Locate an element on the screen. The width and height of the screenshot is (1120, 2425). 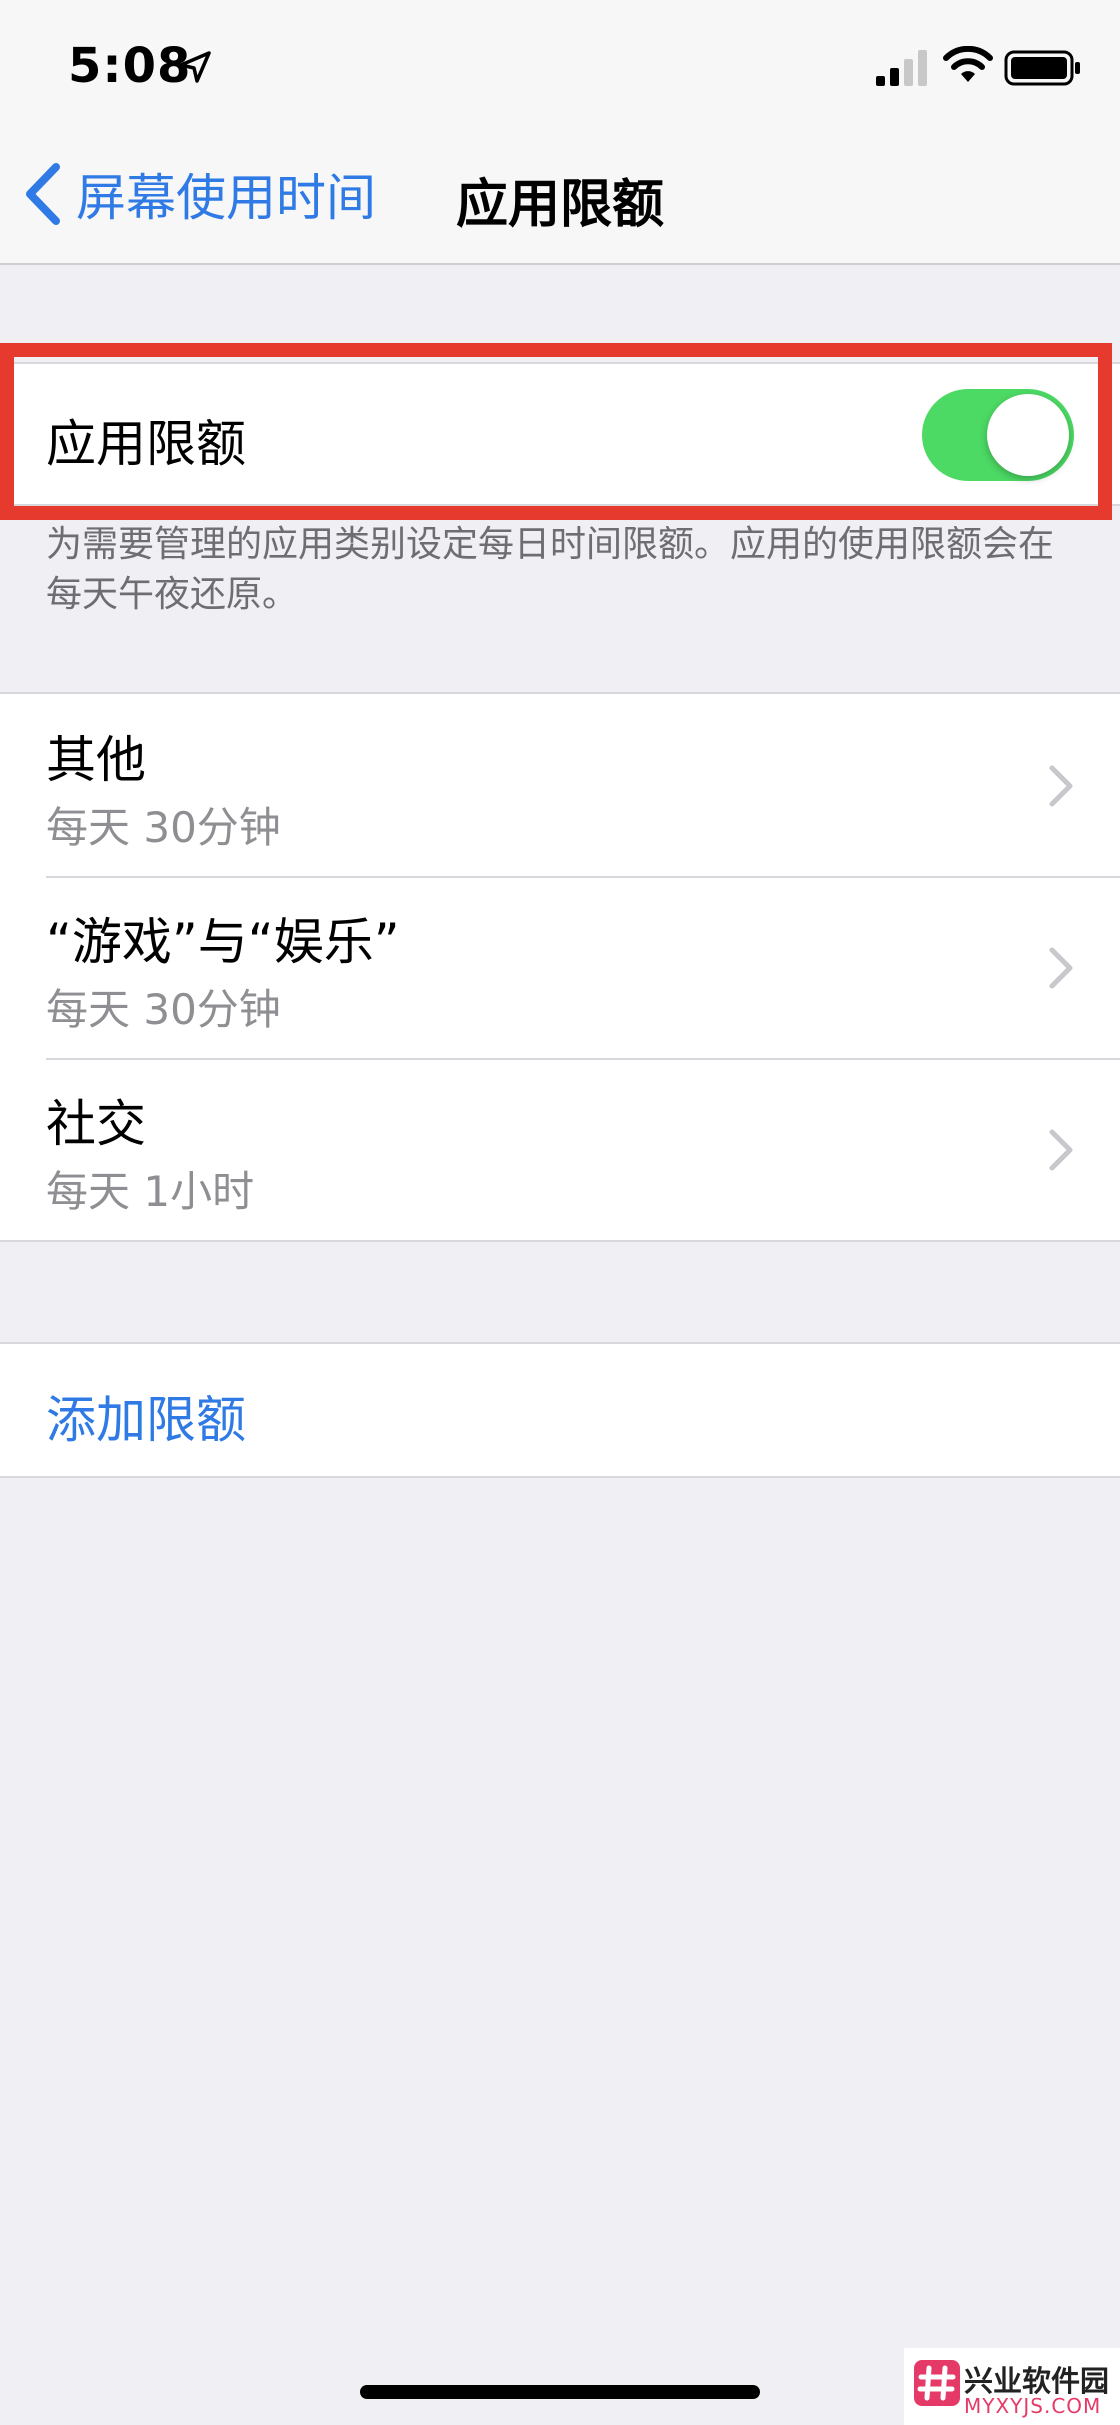
signal-icon is located at coordinates (901, 68).